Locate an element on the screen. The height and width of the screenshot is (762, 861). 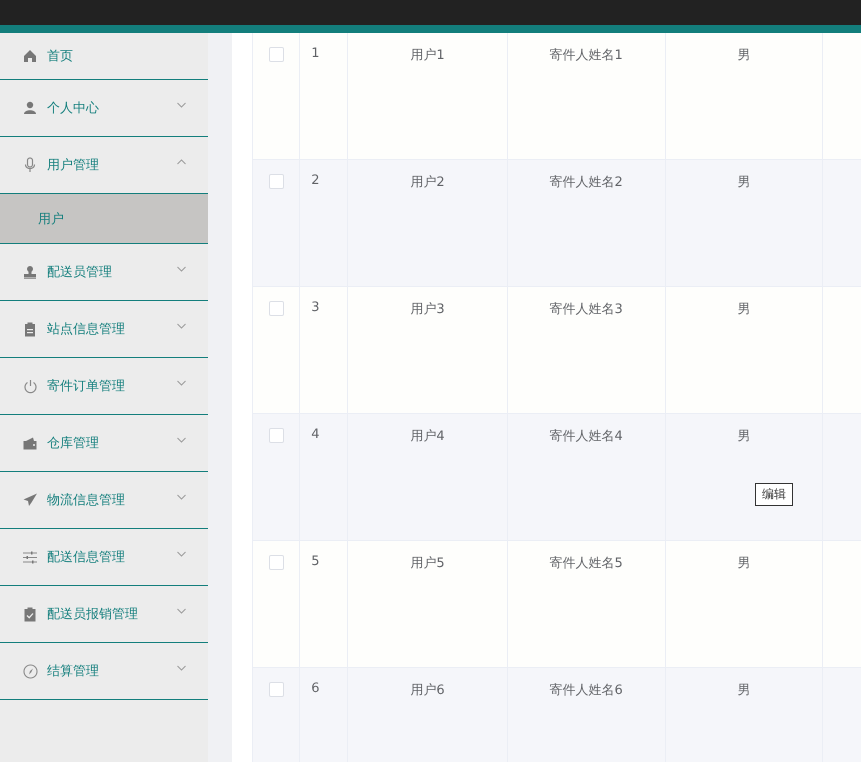
microphone-icon is located at coordinates (30, 165).